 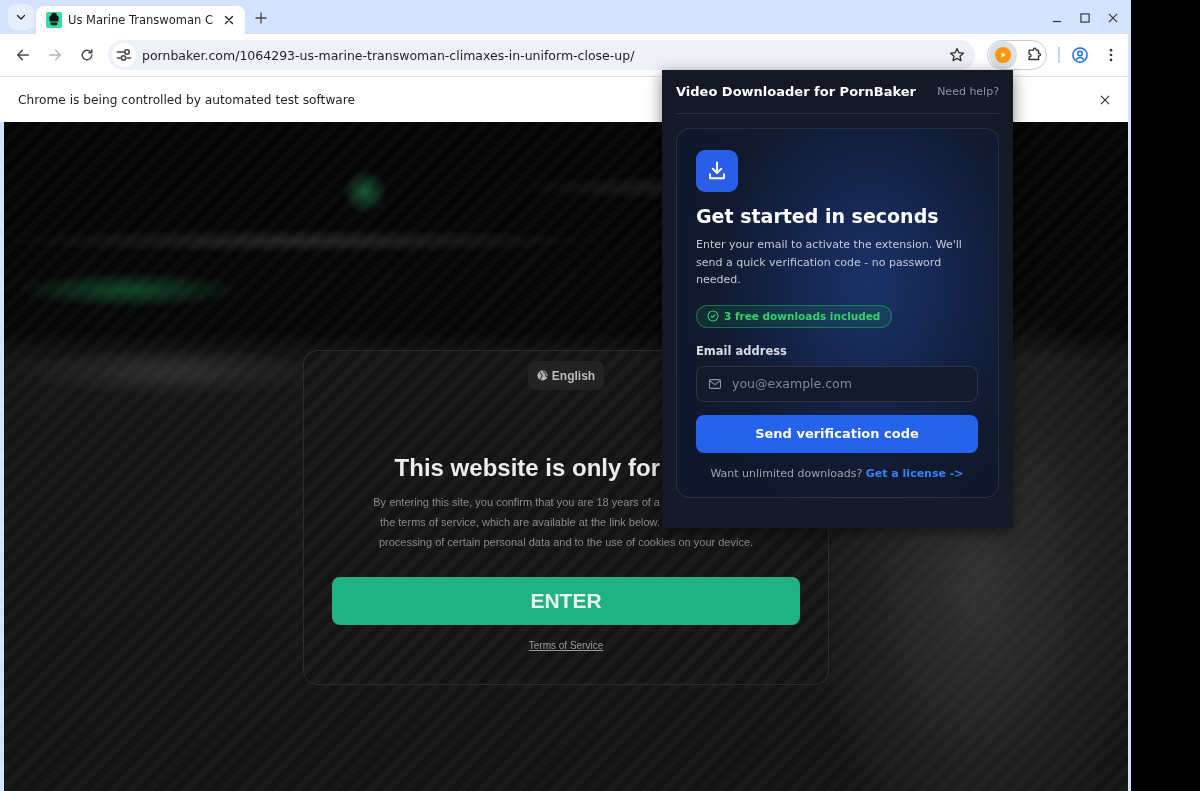 What do you see at coordinates (1085, 18) in the screenshot?
I see `maximize-icon` at bounding box center [1085, 18].